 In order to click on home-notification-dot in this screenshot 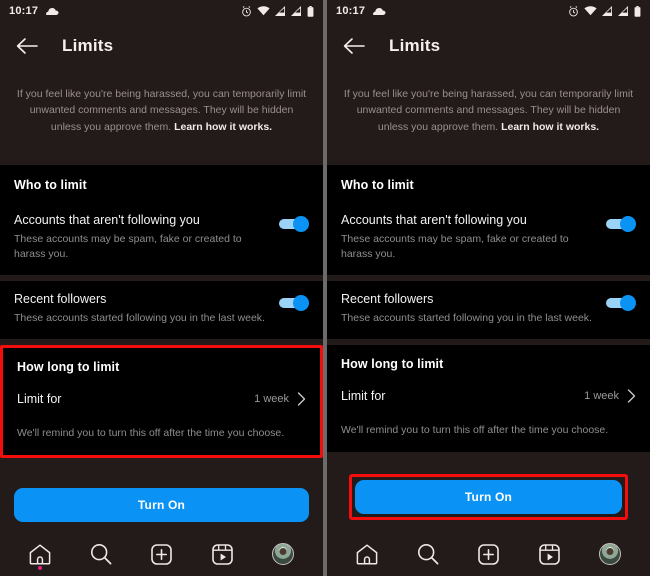, I will do `click(40, 568)`.